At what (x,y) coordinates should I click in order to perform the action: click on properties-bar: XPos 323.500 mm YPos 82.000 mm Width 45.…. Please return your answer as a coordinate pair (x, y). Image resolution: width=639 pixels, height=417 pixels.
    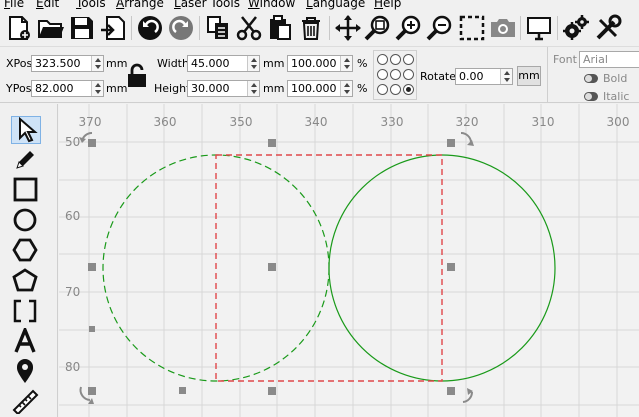
    Looking at the image, I should click on (319, 75).